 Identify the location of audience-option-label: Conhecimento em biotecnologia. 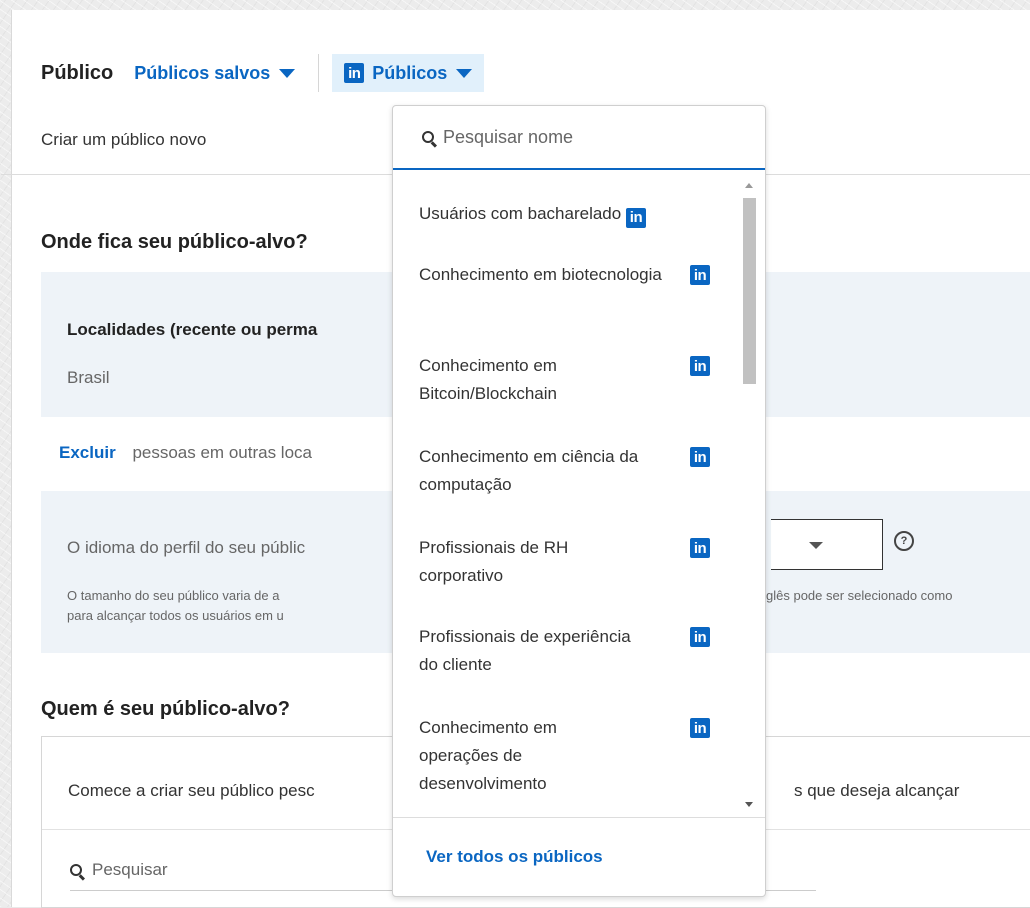
(540, 274).